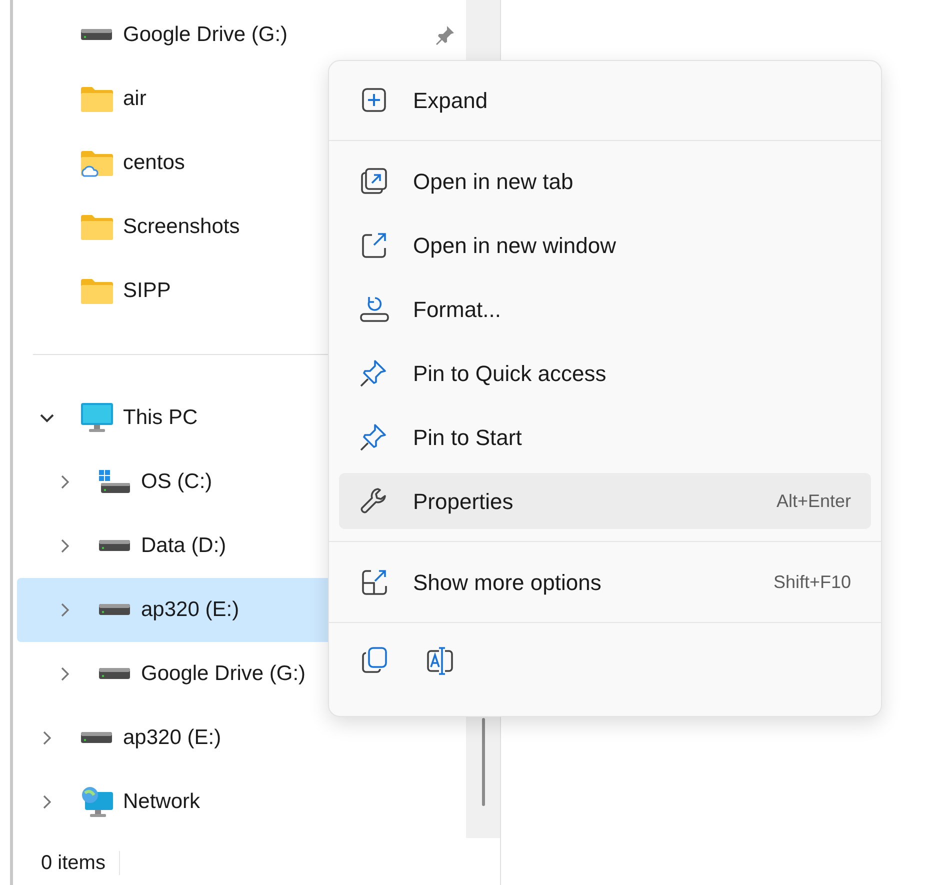 The image size is (946, 885). What do you see at coordinates (374, 660) in the screenshot?
I see `copy-icon` at bounding box center [374, 660].